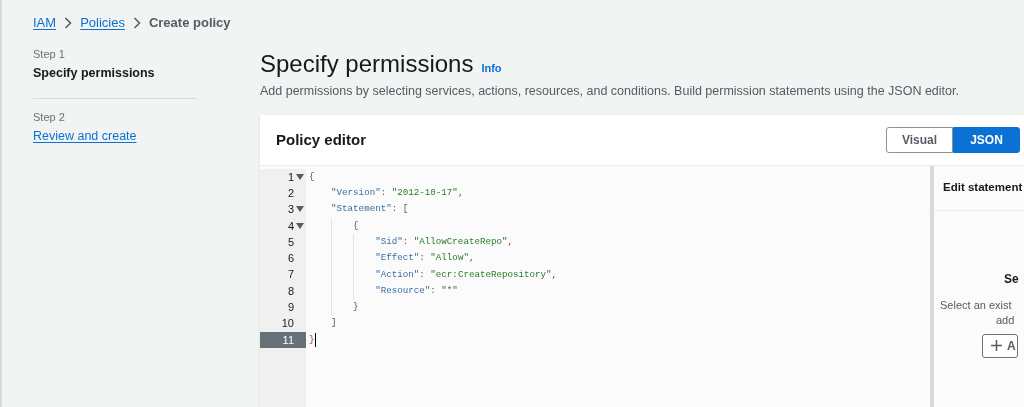 The image size is (1024, 407). I want to click on page-description: Add permissions by selecting services, actions, resources, and conditions. Build permission statements using the JSON editor., so click(610, 91).